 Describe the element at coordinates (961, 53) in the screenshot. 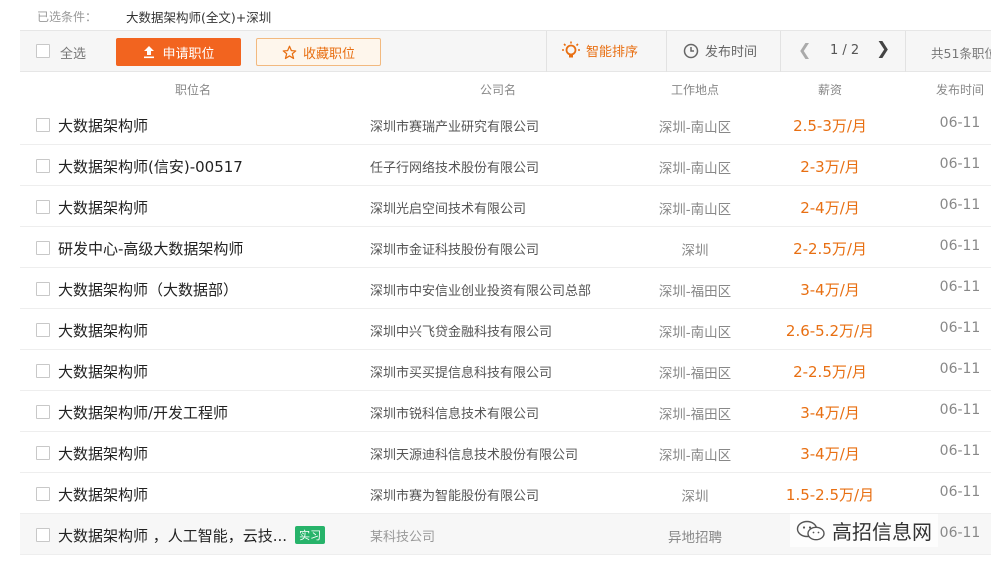

I see `total-count: 共51条职位` at that location.